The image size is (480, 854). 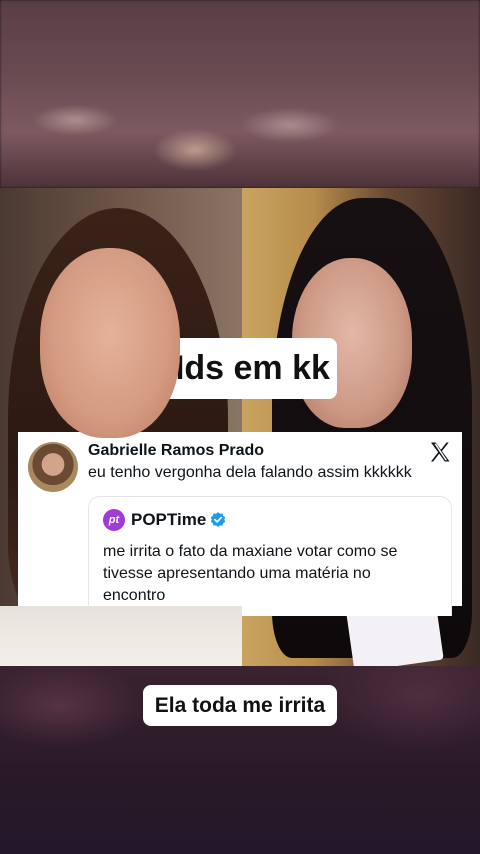 I want to click on photo-left-shirt, so click(x=121, y=636).